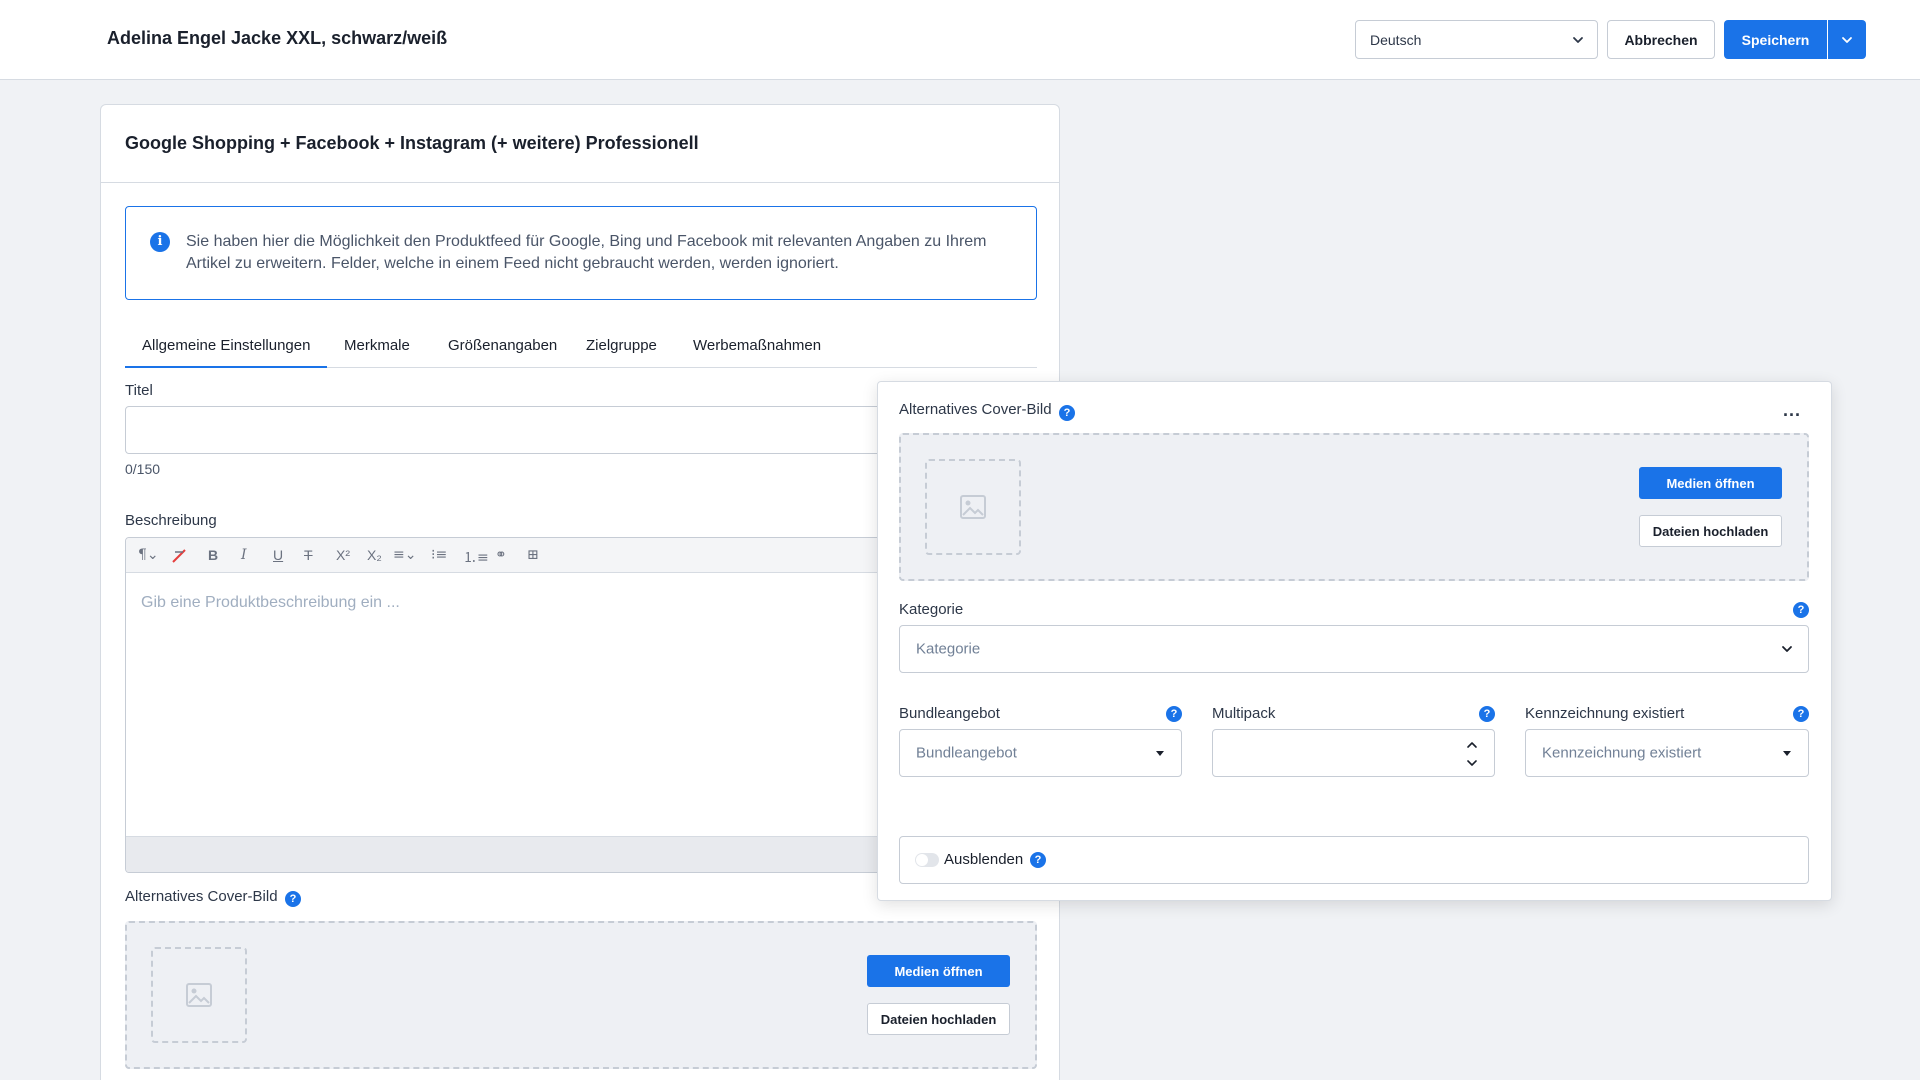  What do you see at coordinates (1396, 40) in the screenshot?
I see `language-select-value: Deutsch` at bounding box center [1396, 40].